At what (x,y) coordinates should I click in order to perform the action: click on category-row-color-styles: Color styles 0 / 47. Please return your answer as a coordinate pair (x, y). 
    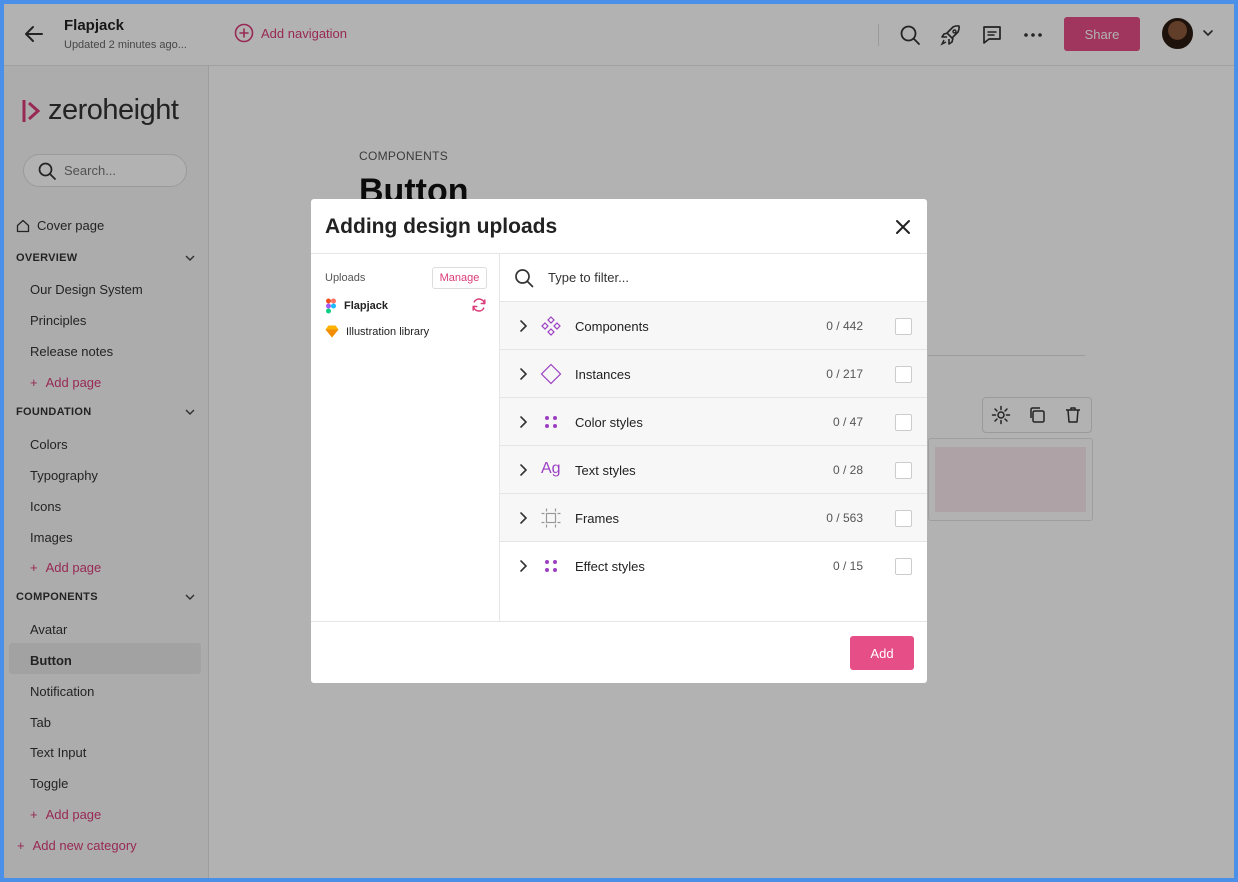
    Looking at the image, I should click on (713, 422).